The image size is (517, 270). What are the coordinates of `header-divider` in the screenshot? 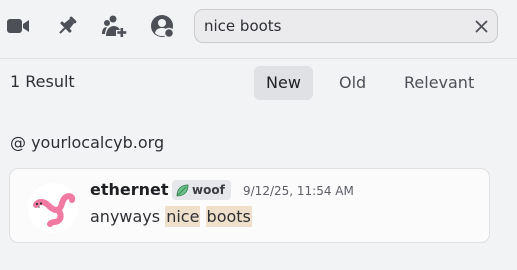 It's located at (258, 58).